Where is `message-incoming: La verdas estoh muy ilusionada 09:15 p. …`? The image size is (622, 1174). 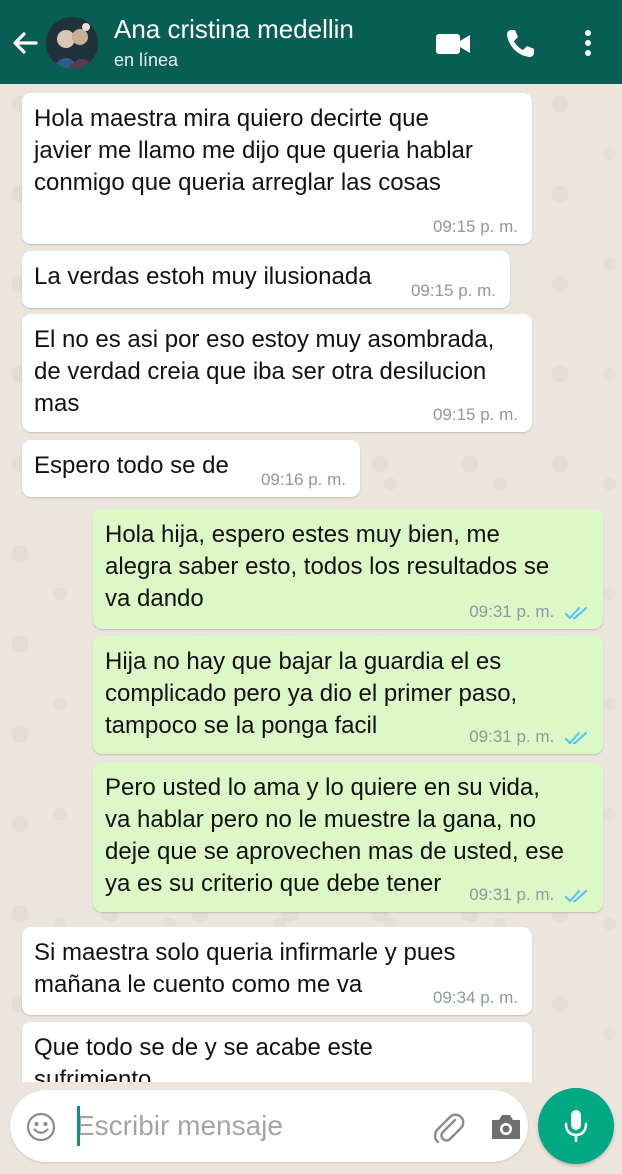 message-incoming: La verdas estoh muy ilusionada 09:15 p. … is located at coordinates (266, 279).